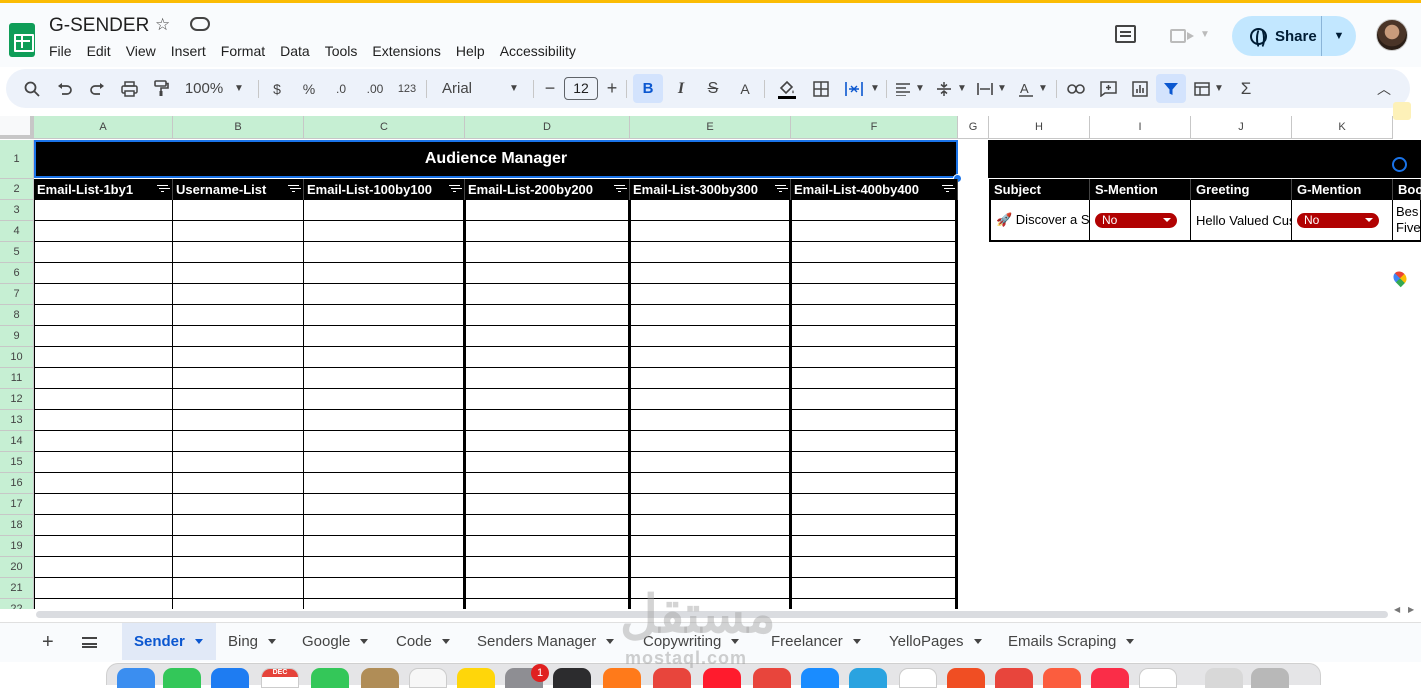 The height and width of the screenshot is (688, 1421). What do you see at coordinates (161, 88) in the screenshot?
I see `paint-format-icon` at bounding box center [161, 88].